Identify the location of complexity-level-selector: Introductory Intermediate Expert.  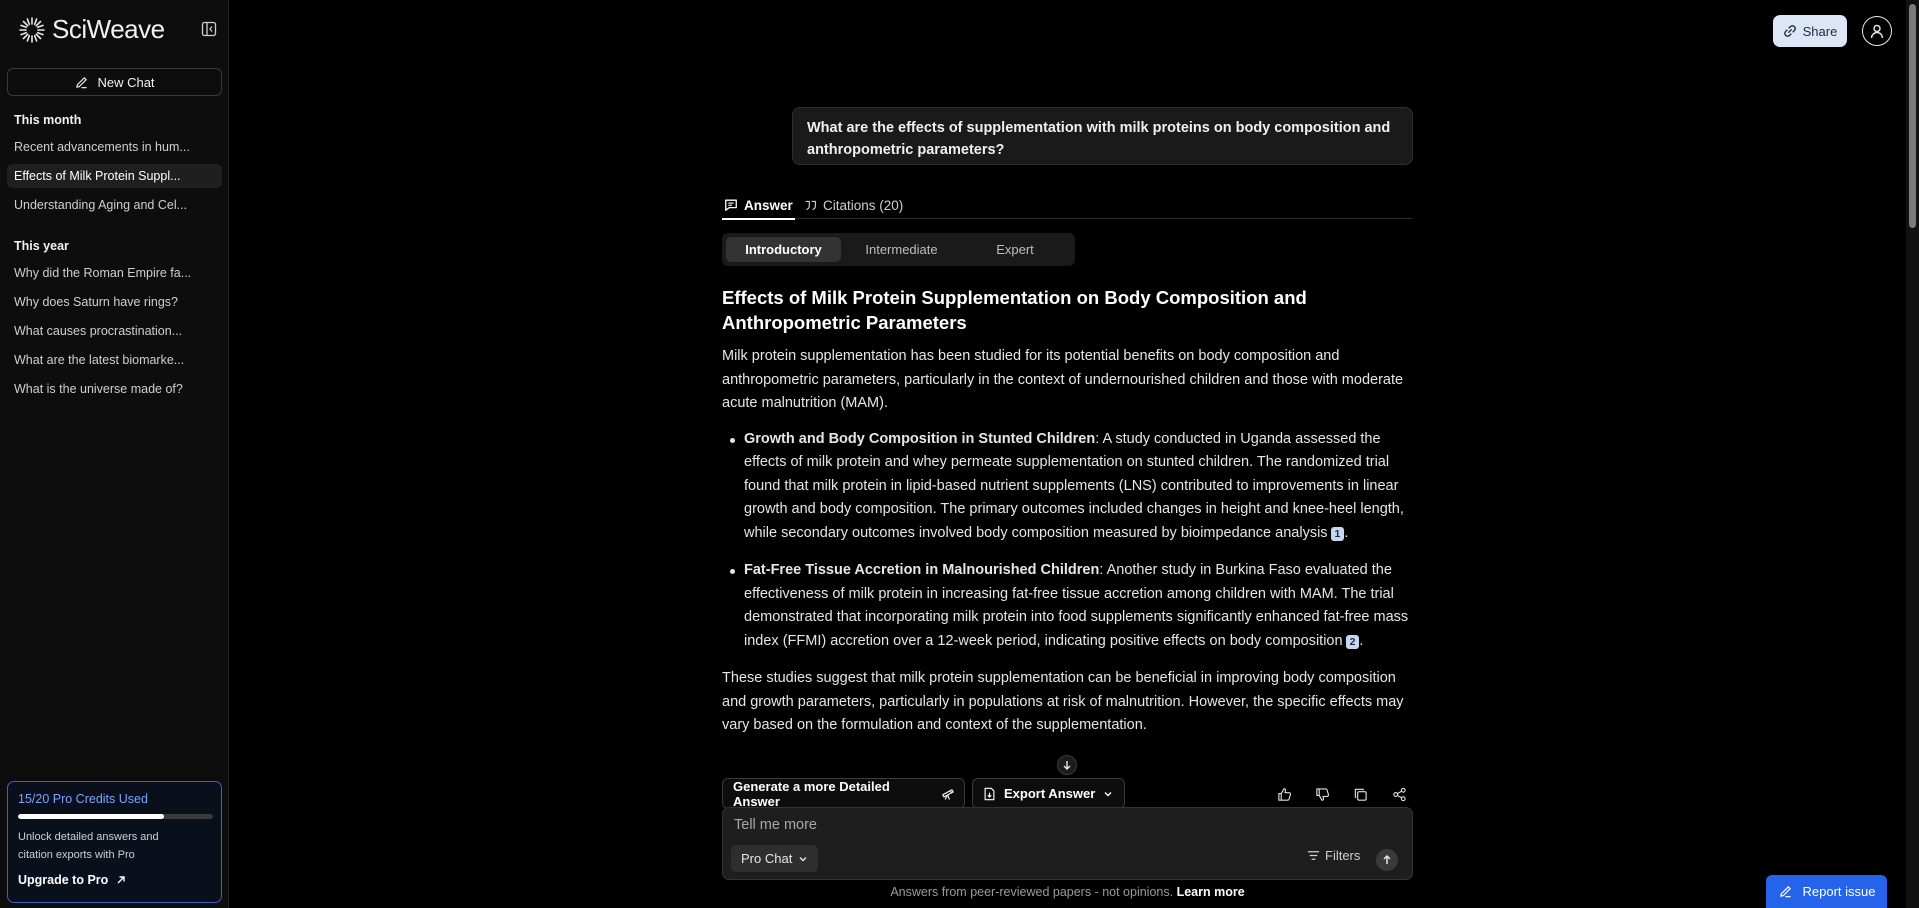
(898, 249).